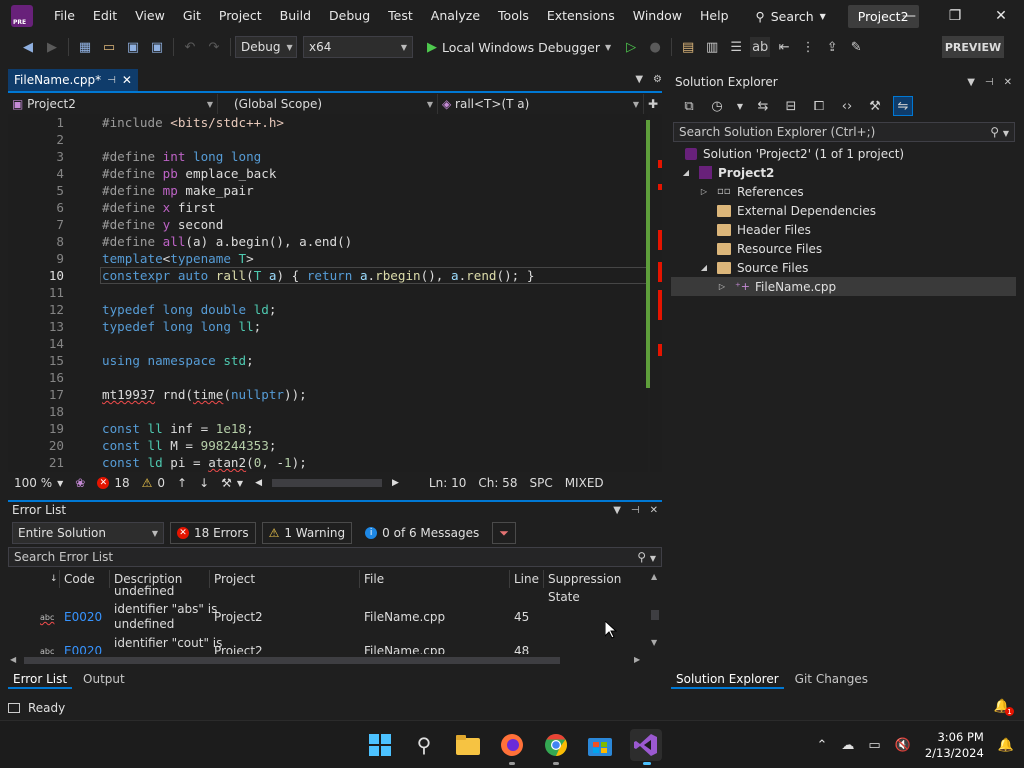 The height and width of the screenshot is (768, 1024). Describe the element at coordinates (204, 483) in the screenshot. I see `next-issue-icon: ↓` at that location.